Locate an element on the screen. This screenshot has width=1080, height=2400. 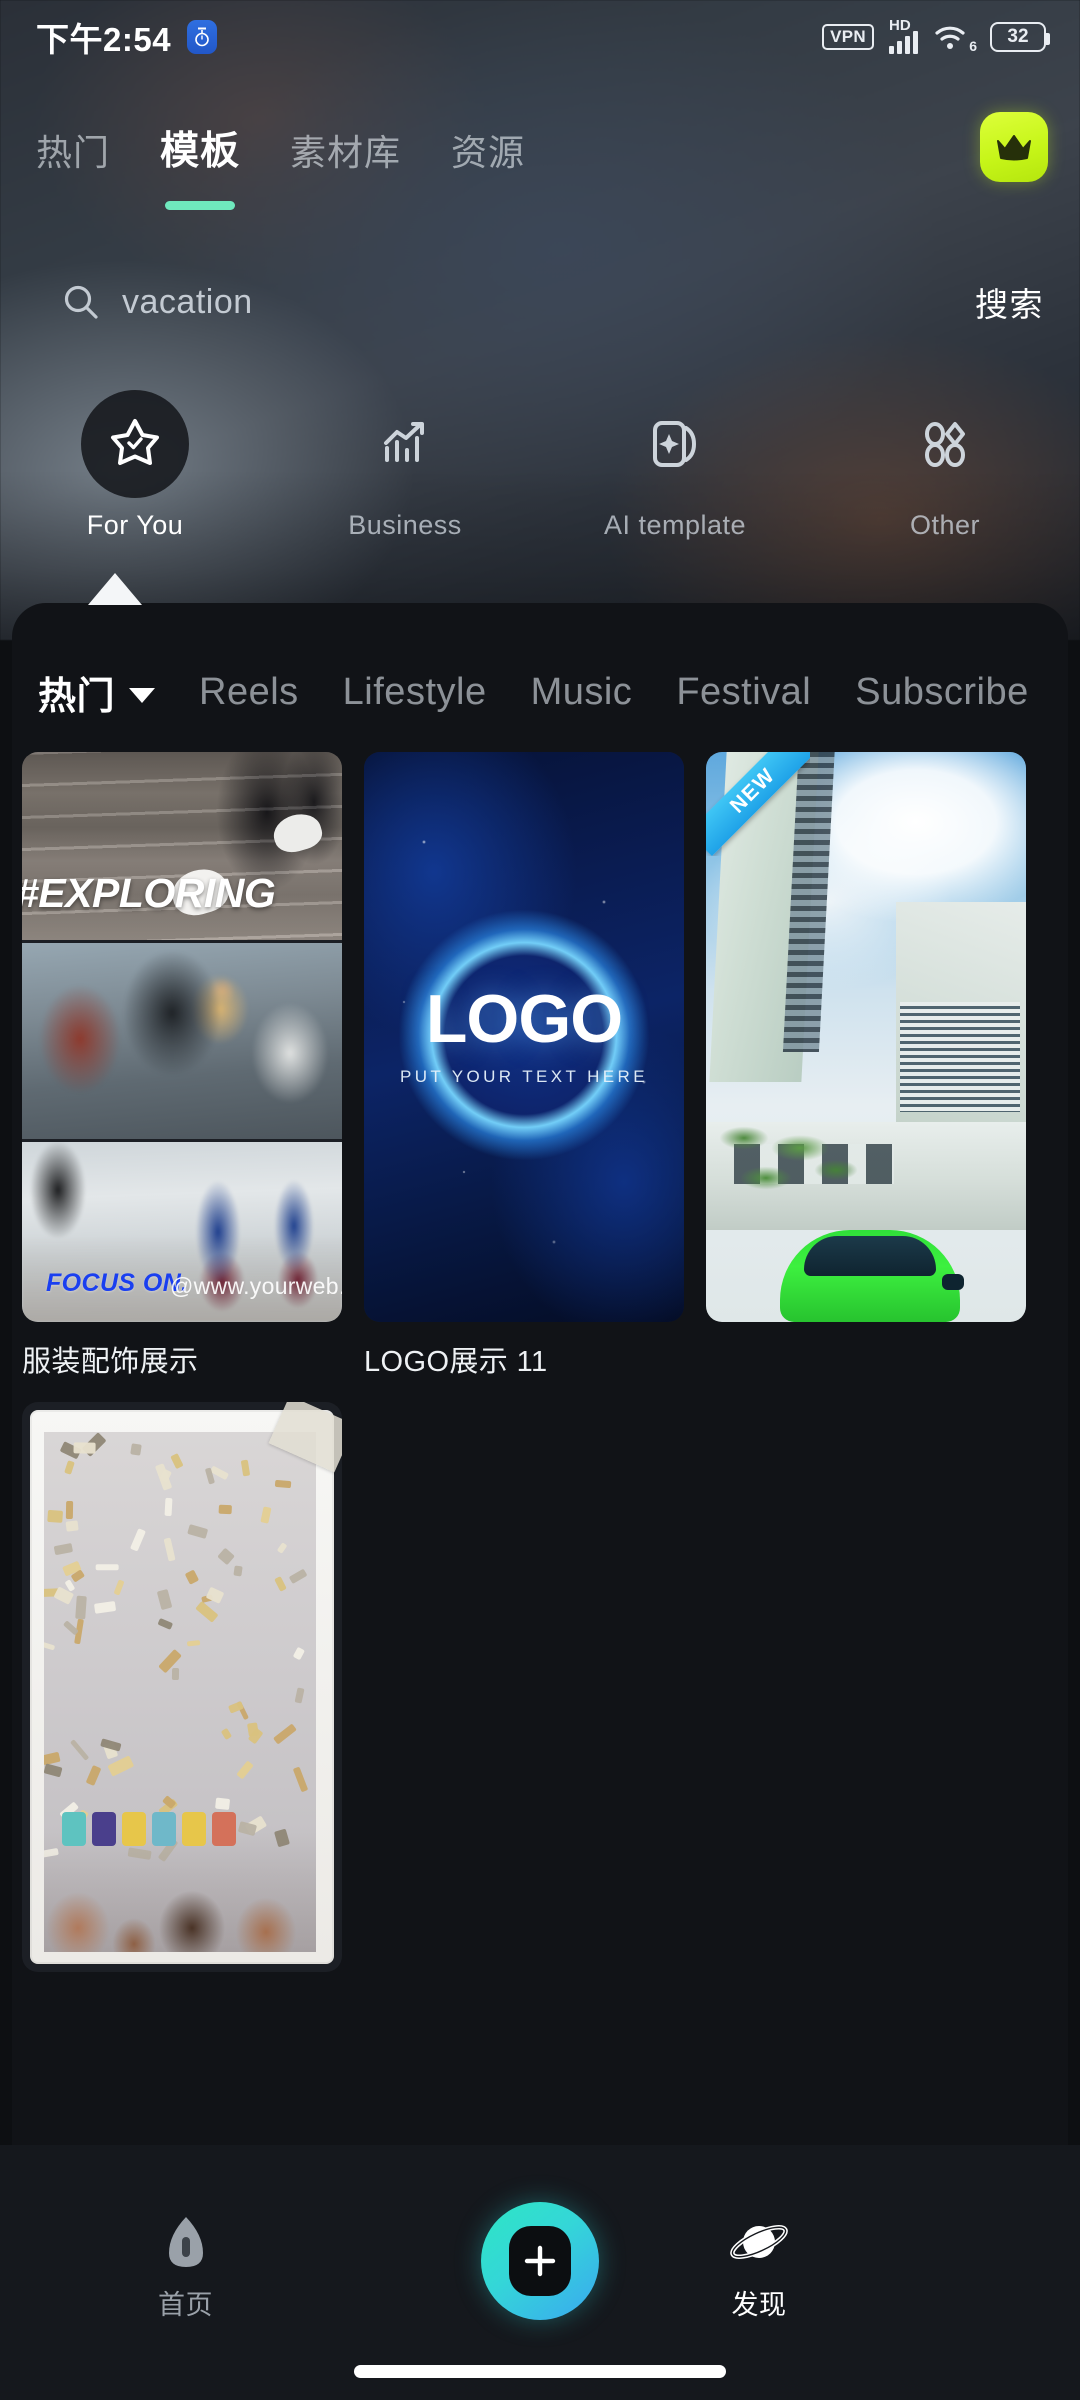
subtab-hot: 热门 is located at coordinates (97, 692).